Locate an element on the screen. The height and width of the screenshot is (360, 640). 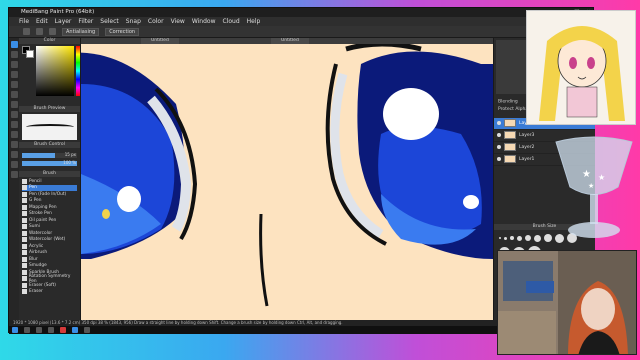
app-title: MediBang Paint Pro (64bit) is located at coordinates (58, 12).